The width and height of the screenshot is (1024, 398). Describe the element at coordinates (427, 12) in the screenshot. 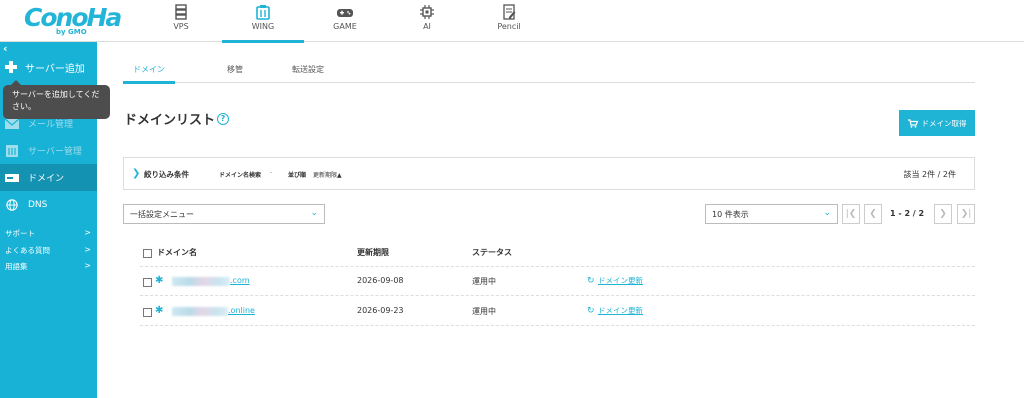

I see `ai-icon` at that location.